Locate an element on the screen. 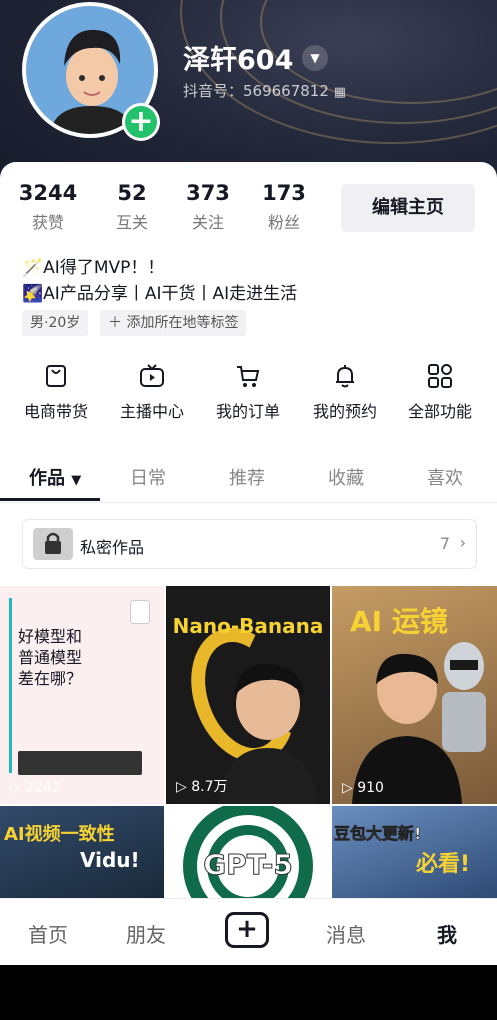 This screenshot has height=1020, width=497. stat-followers: 173 粉丝 is located at coordinates (284, 207).